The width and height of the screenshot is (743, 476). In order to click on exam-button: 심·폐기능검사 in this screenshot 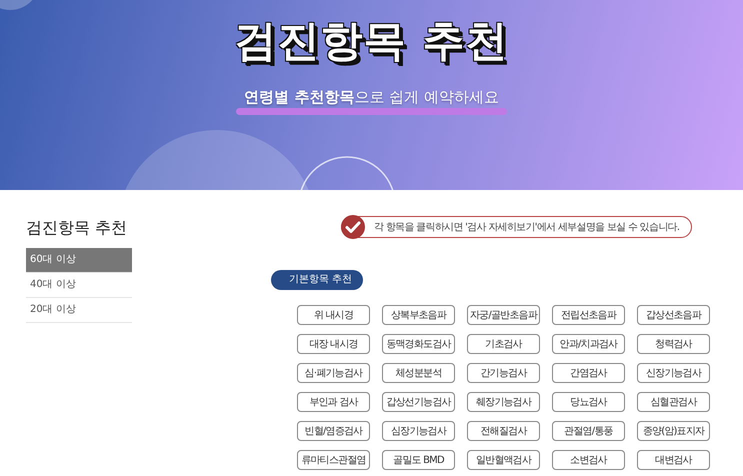, I will do `click(333, 373)`.